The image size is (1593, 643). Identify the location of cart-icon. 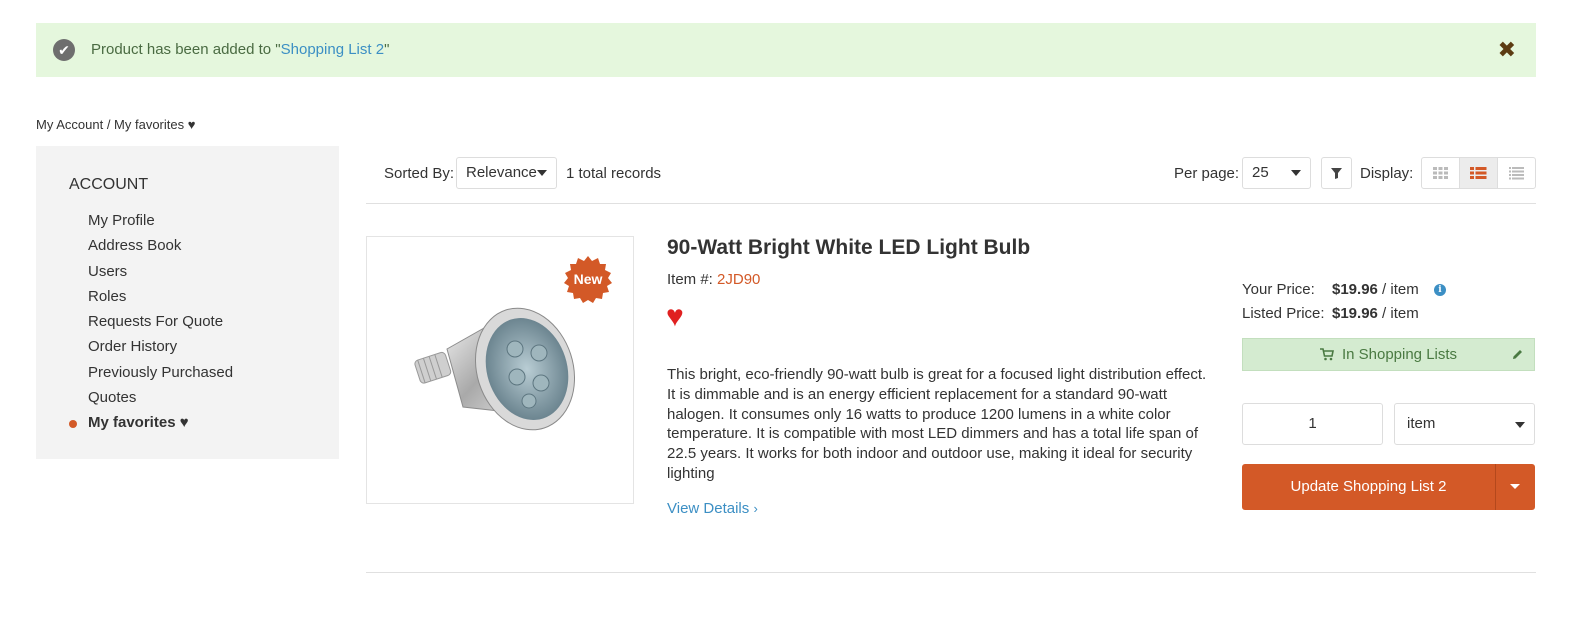
(1326, 354).